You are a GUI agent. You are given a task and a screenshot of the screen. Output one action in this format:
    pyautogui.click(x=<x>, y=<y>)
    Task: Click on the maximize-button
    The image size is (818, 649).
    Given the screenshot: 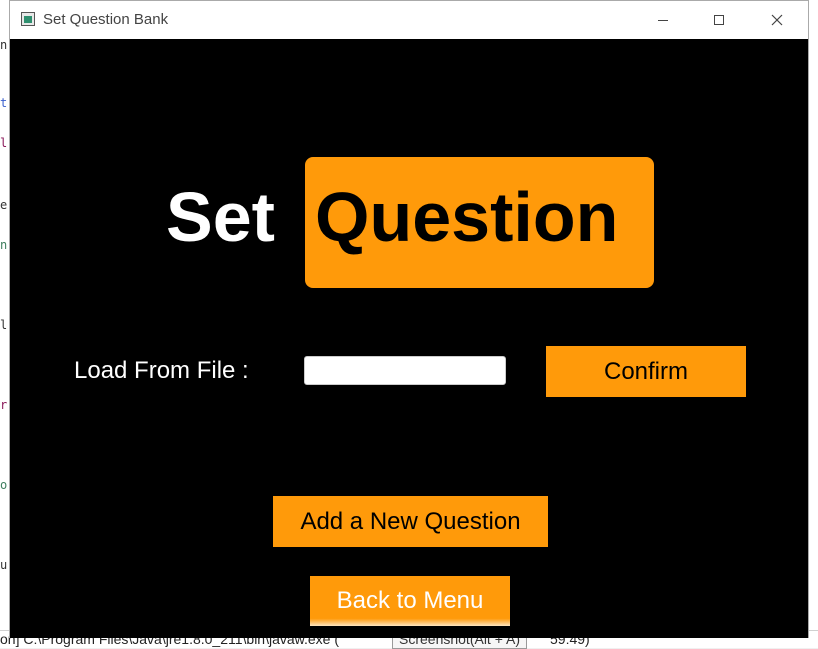 What is the action you would take?
    pyautogui.click(x=719, y=20)
    